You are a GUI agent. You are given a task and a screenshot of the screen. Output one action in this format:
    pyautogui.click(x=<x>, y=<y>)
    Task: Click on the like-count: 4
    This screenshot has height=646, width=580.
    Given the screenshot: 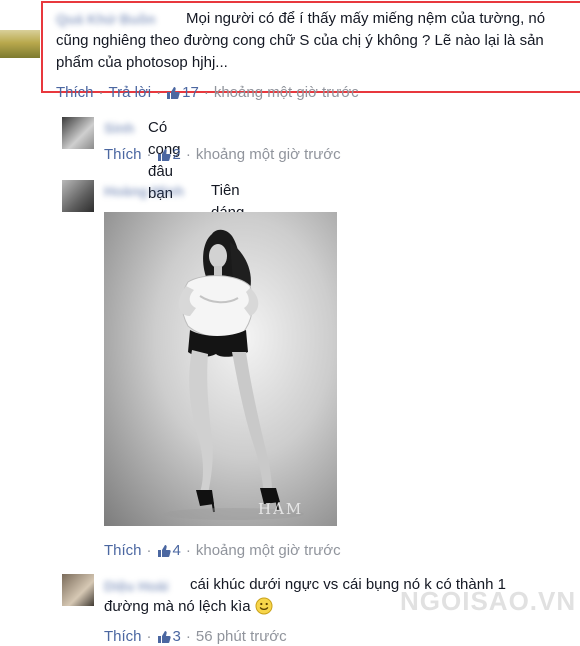 What is the action you would take?
    pyautogui.click(x=169, y=550)
    